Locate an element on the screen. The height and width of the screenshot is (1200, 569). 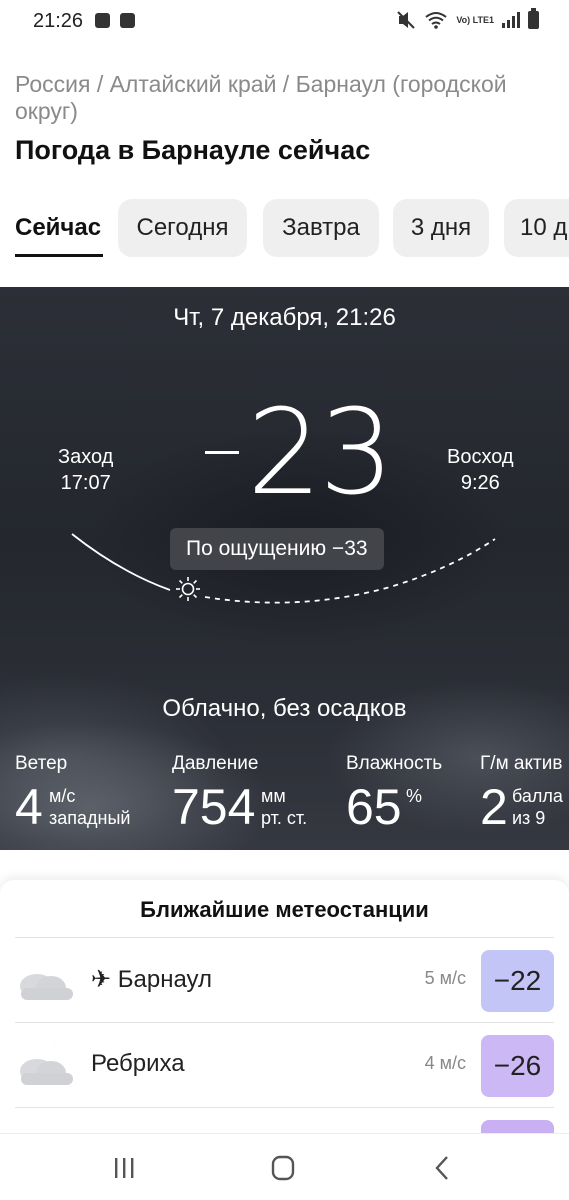
pressure-unit-sub: рт. ст. is located at coordinates (284, 818).